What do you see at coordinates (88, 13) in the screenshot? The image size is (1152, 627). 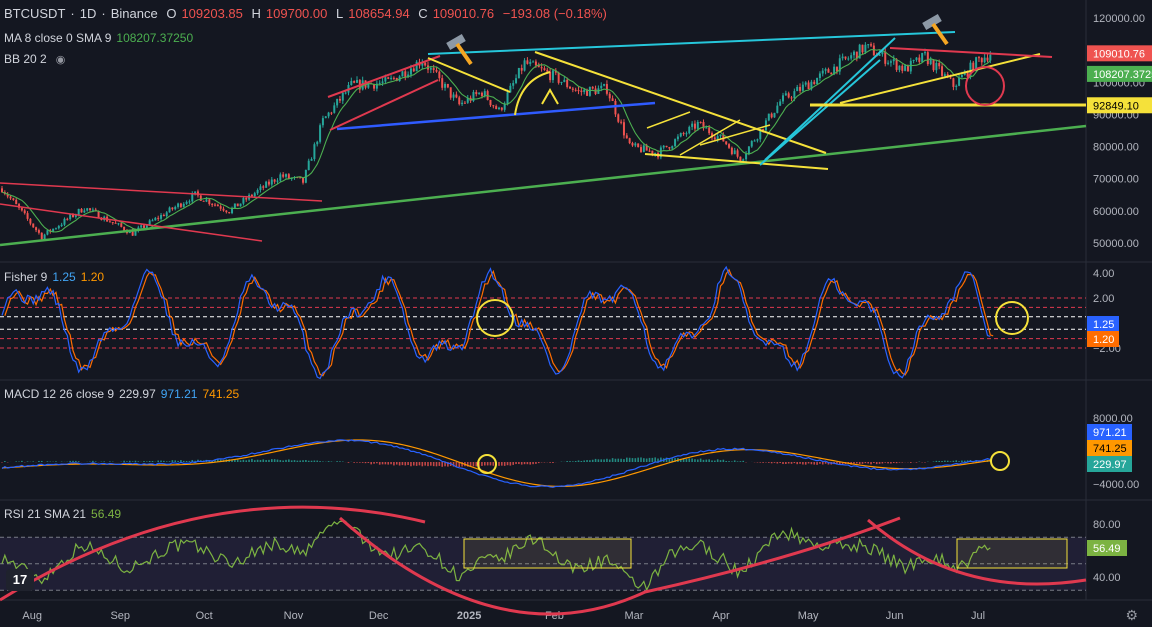 I see `interval: 1D` at bounding box center [88, 13].